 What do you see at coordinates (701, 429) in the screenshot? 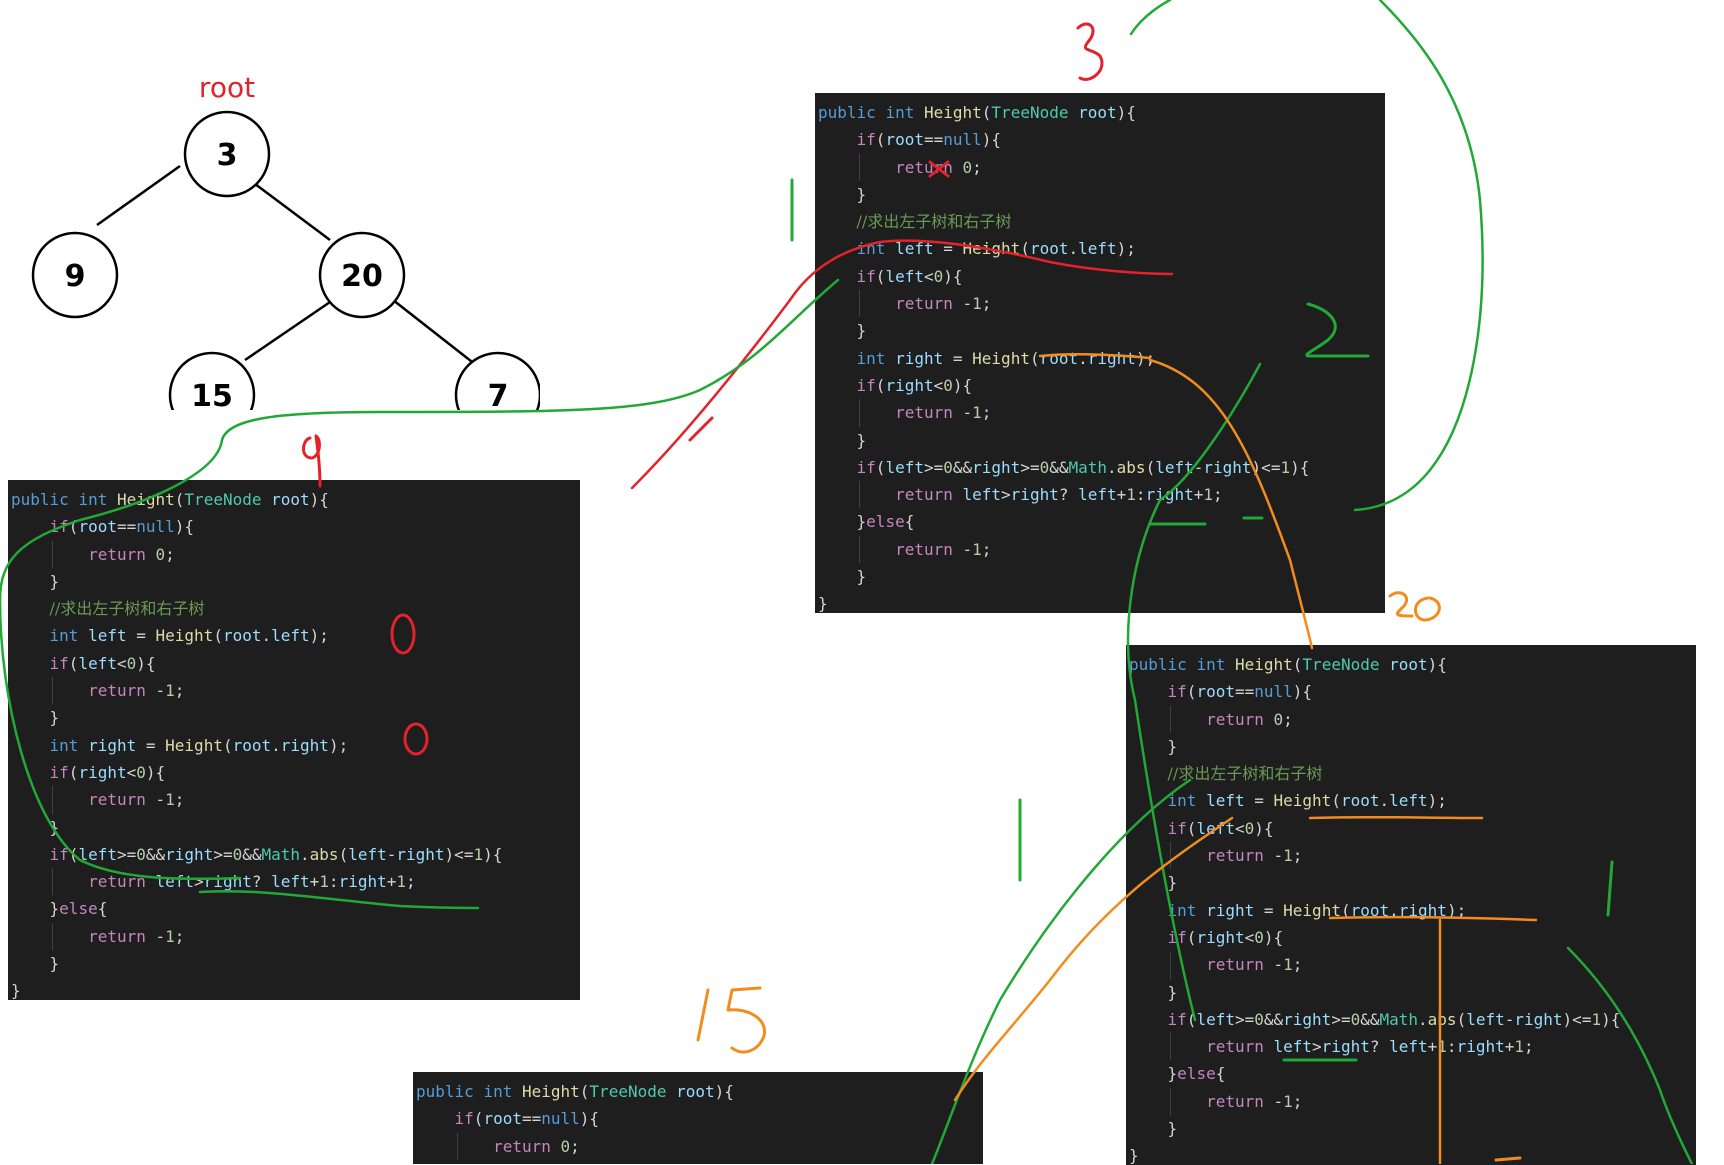
I see `red-trace-tick` at bounding box center [701, 429].